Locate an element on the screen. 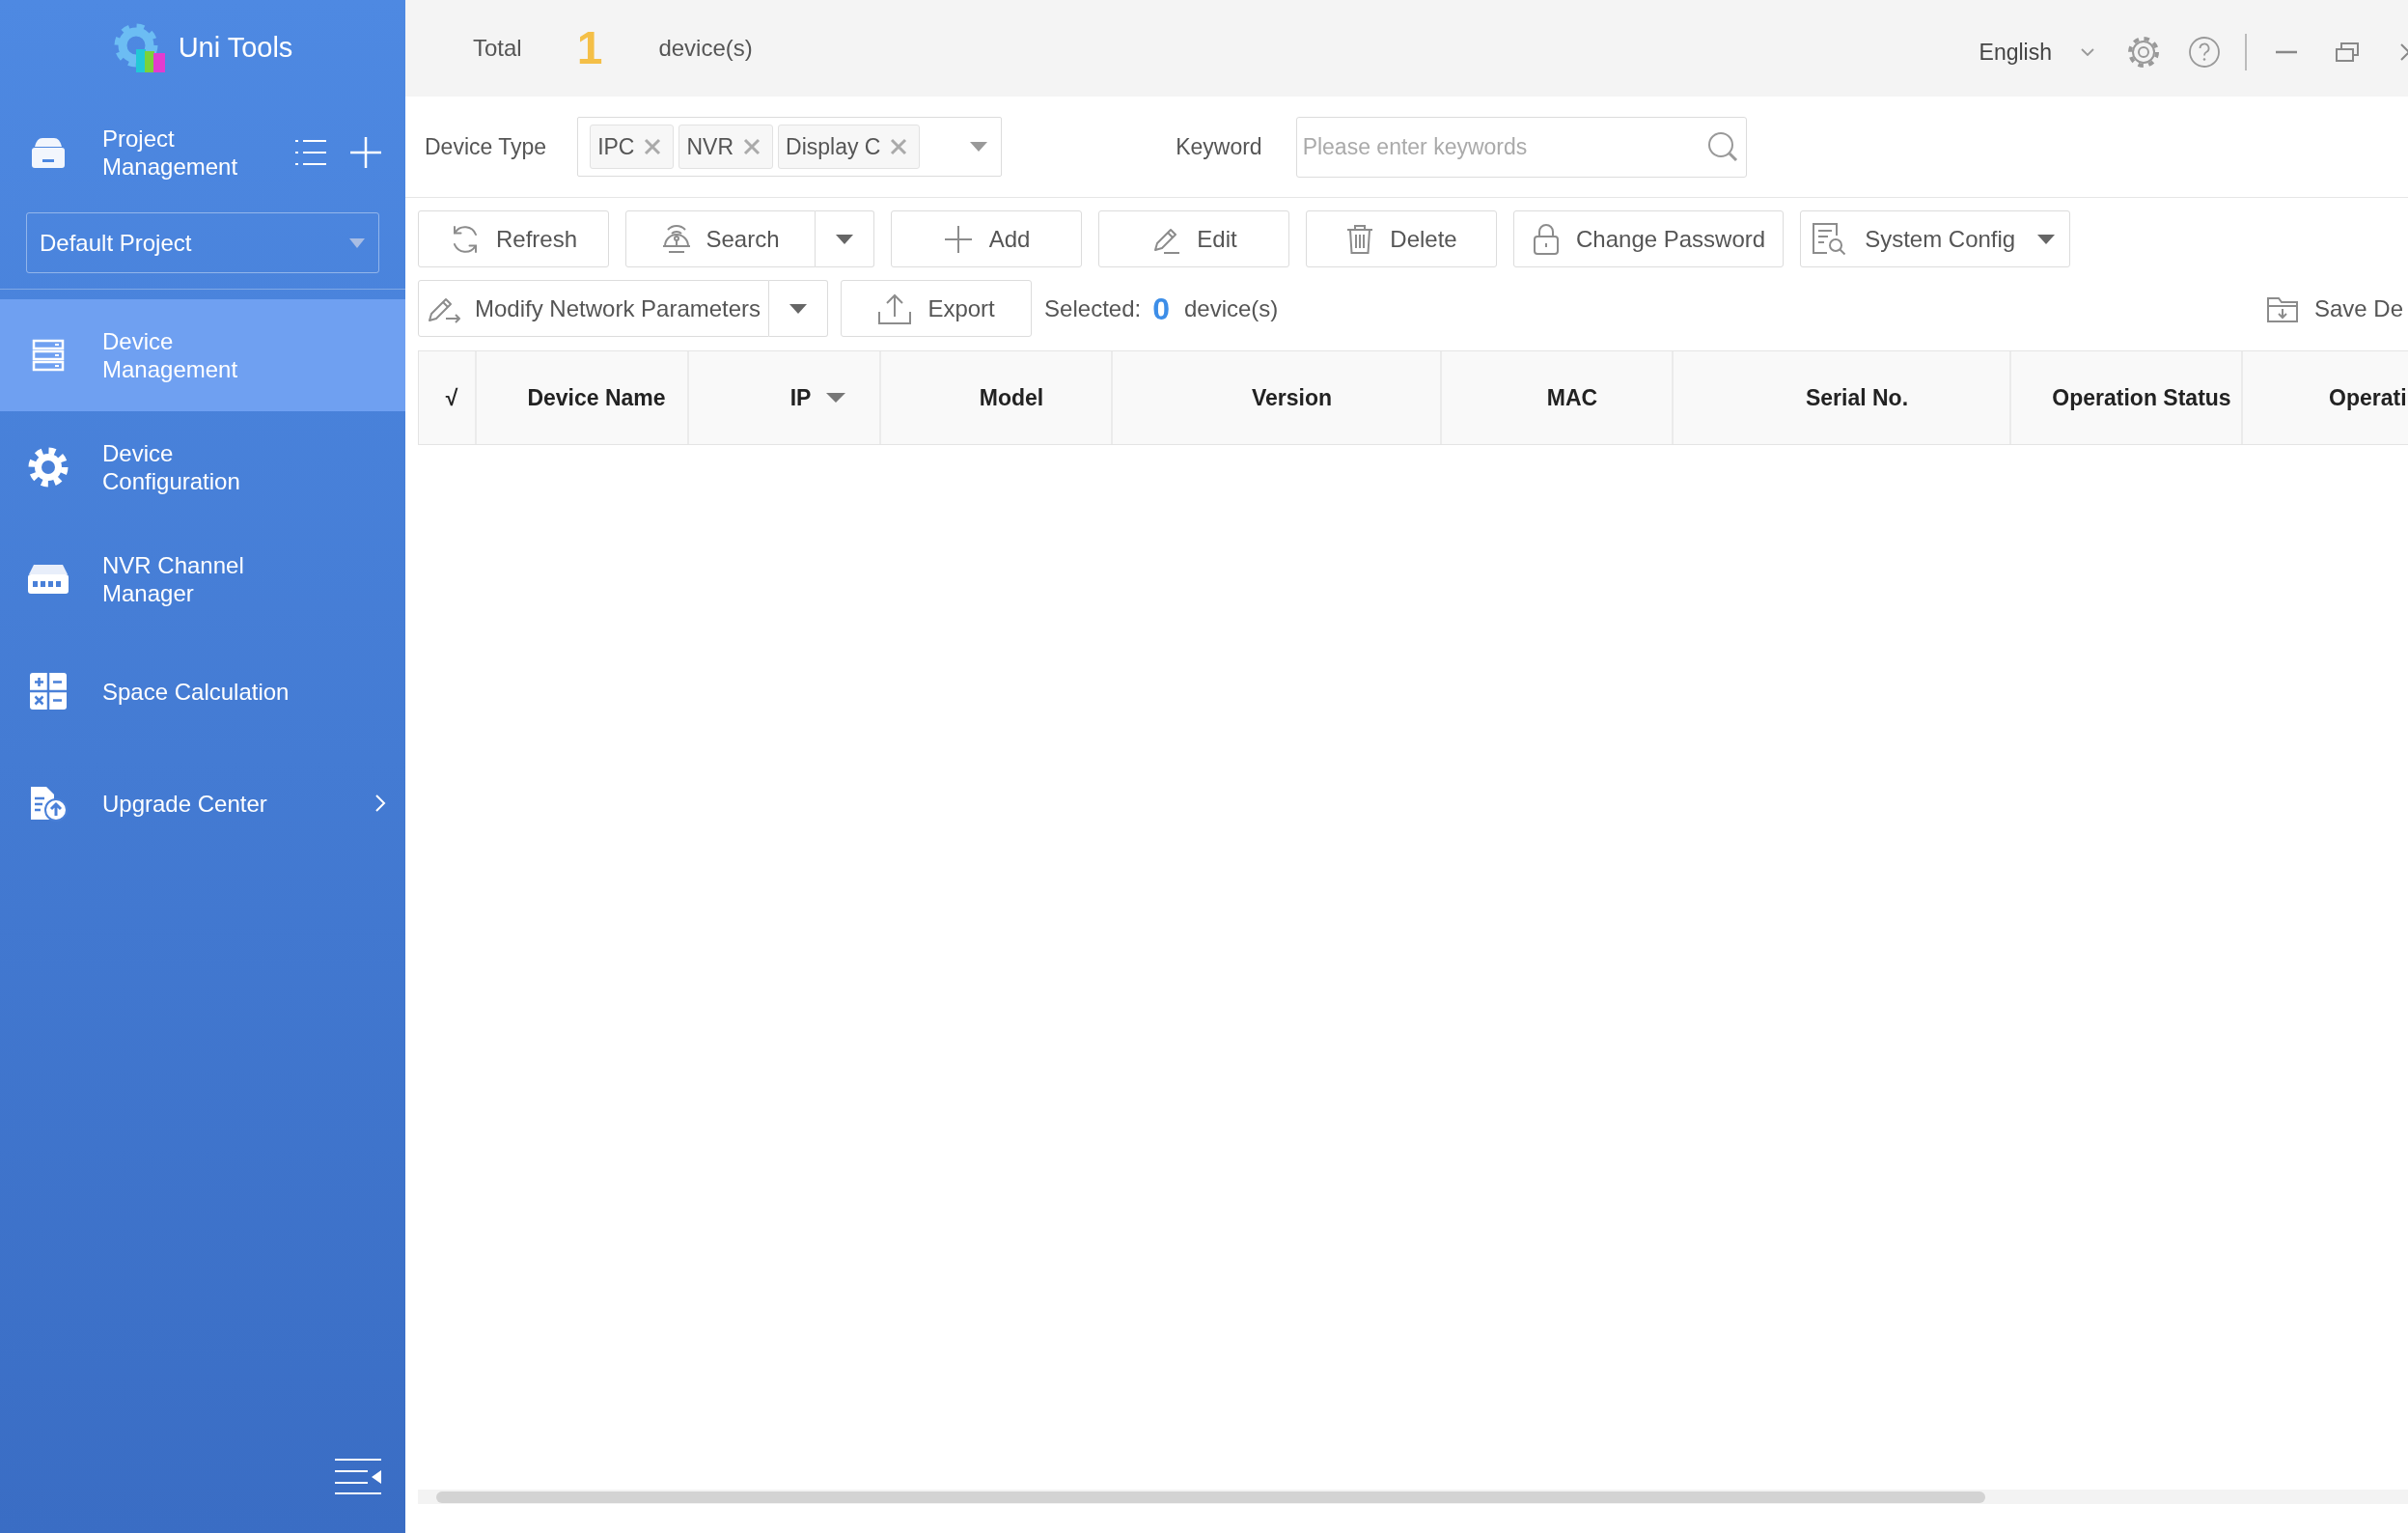 The width and height of the screenshot is (2408, 1533). sidebar-item: NVR Channel Manager is located at coordinates (202, 579).